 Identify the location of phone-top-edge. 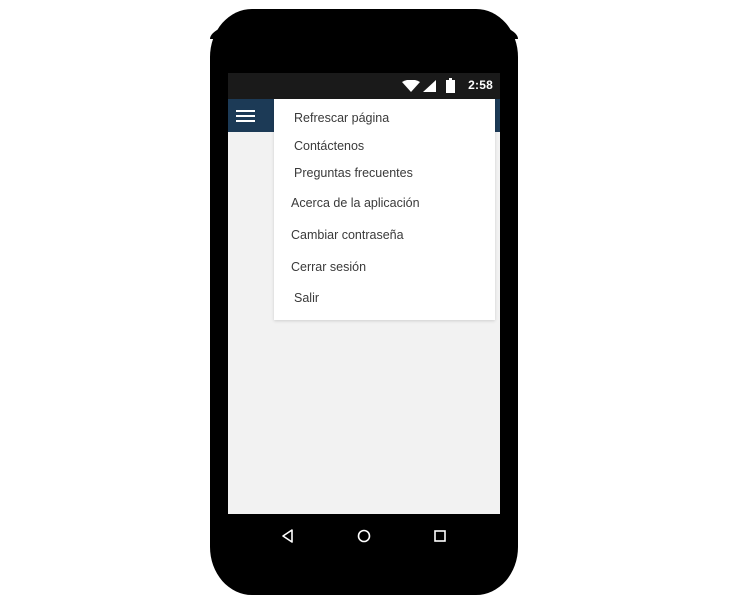
(364, 24).